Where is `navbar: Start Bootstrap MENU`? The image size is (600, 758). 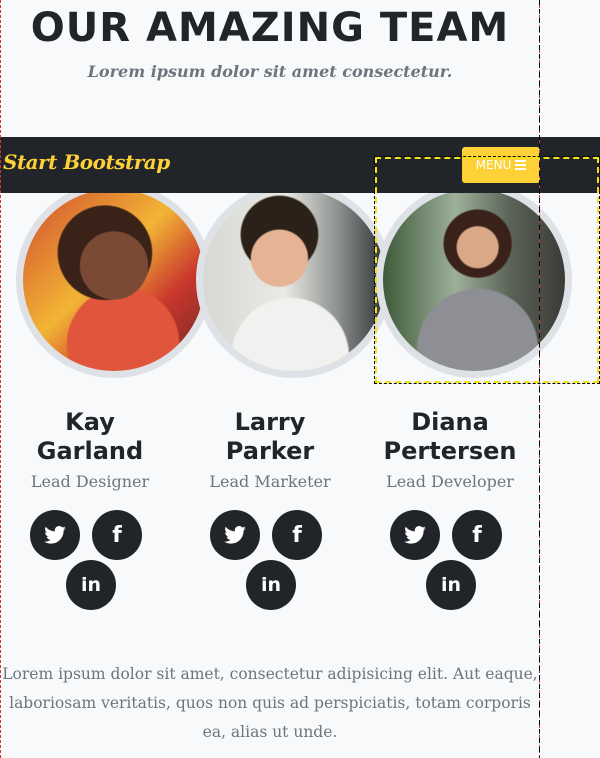 navbar: Start Bootstrap MENU is located at coordinates (300, 165).